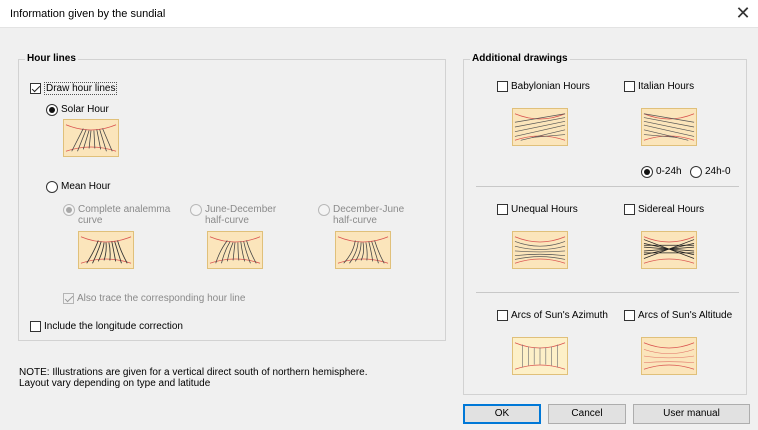  Describe the element at coordinates (90, 220) in the screenshot. I see `complete-analemma-line2: curve` at that location.